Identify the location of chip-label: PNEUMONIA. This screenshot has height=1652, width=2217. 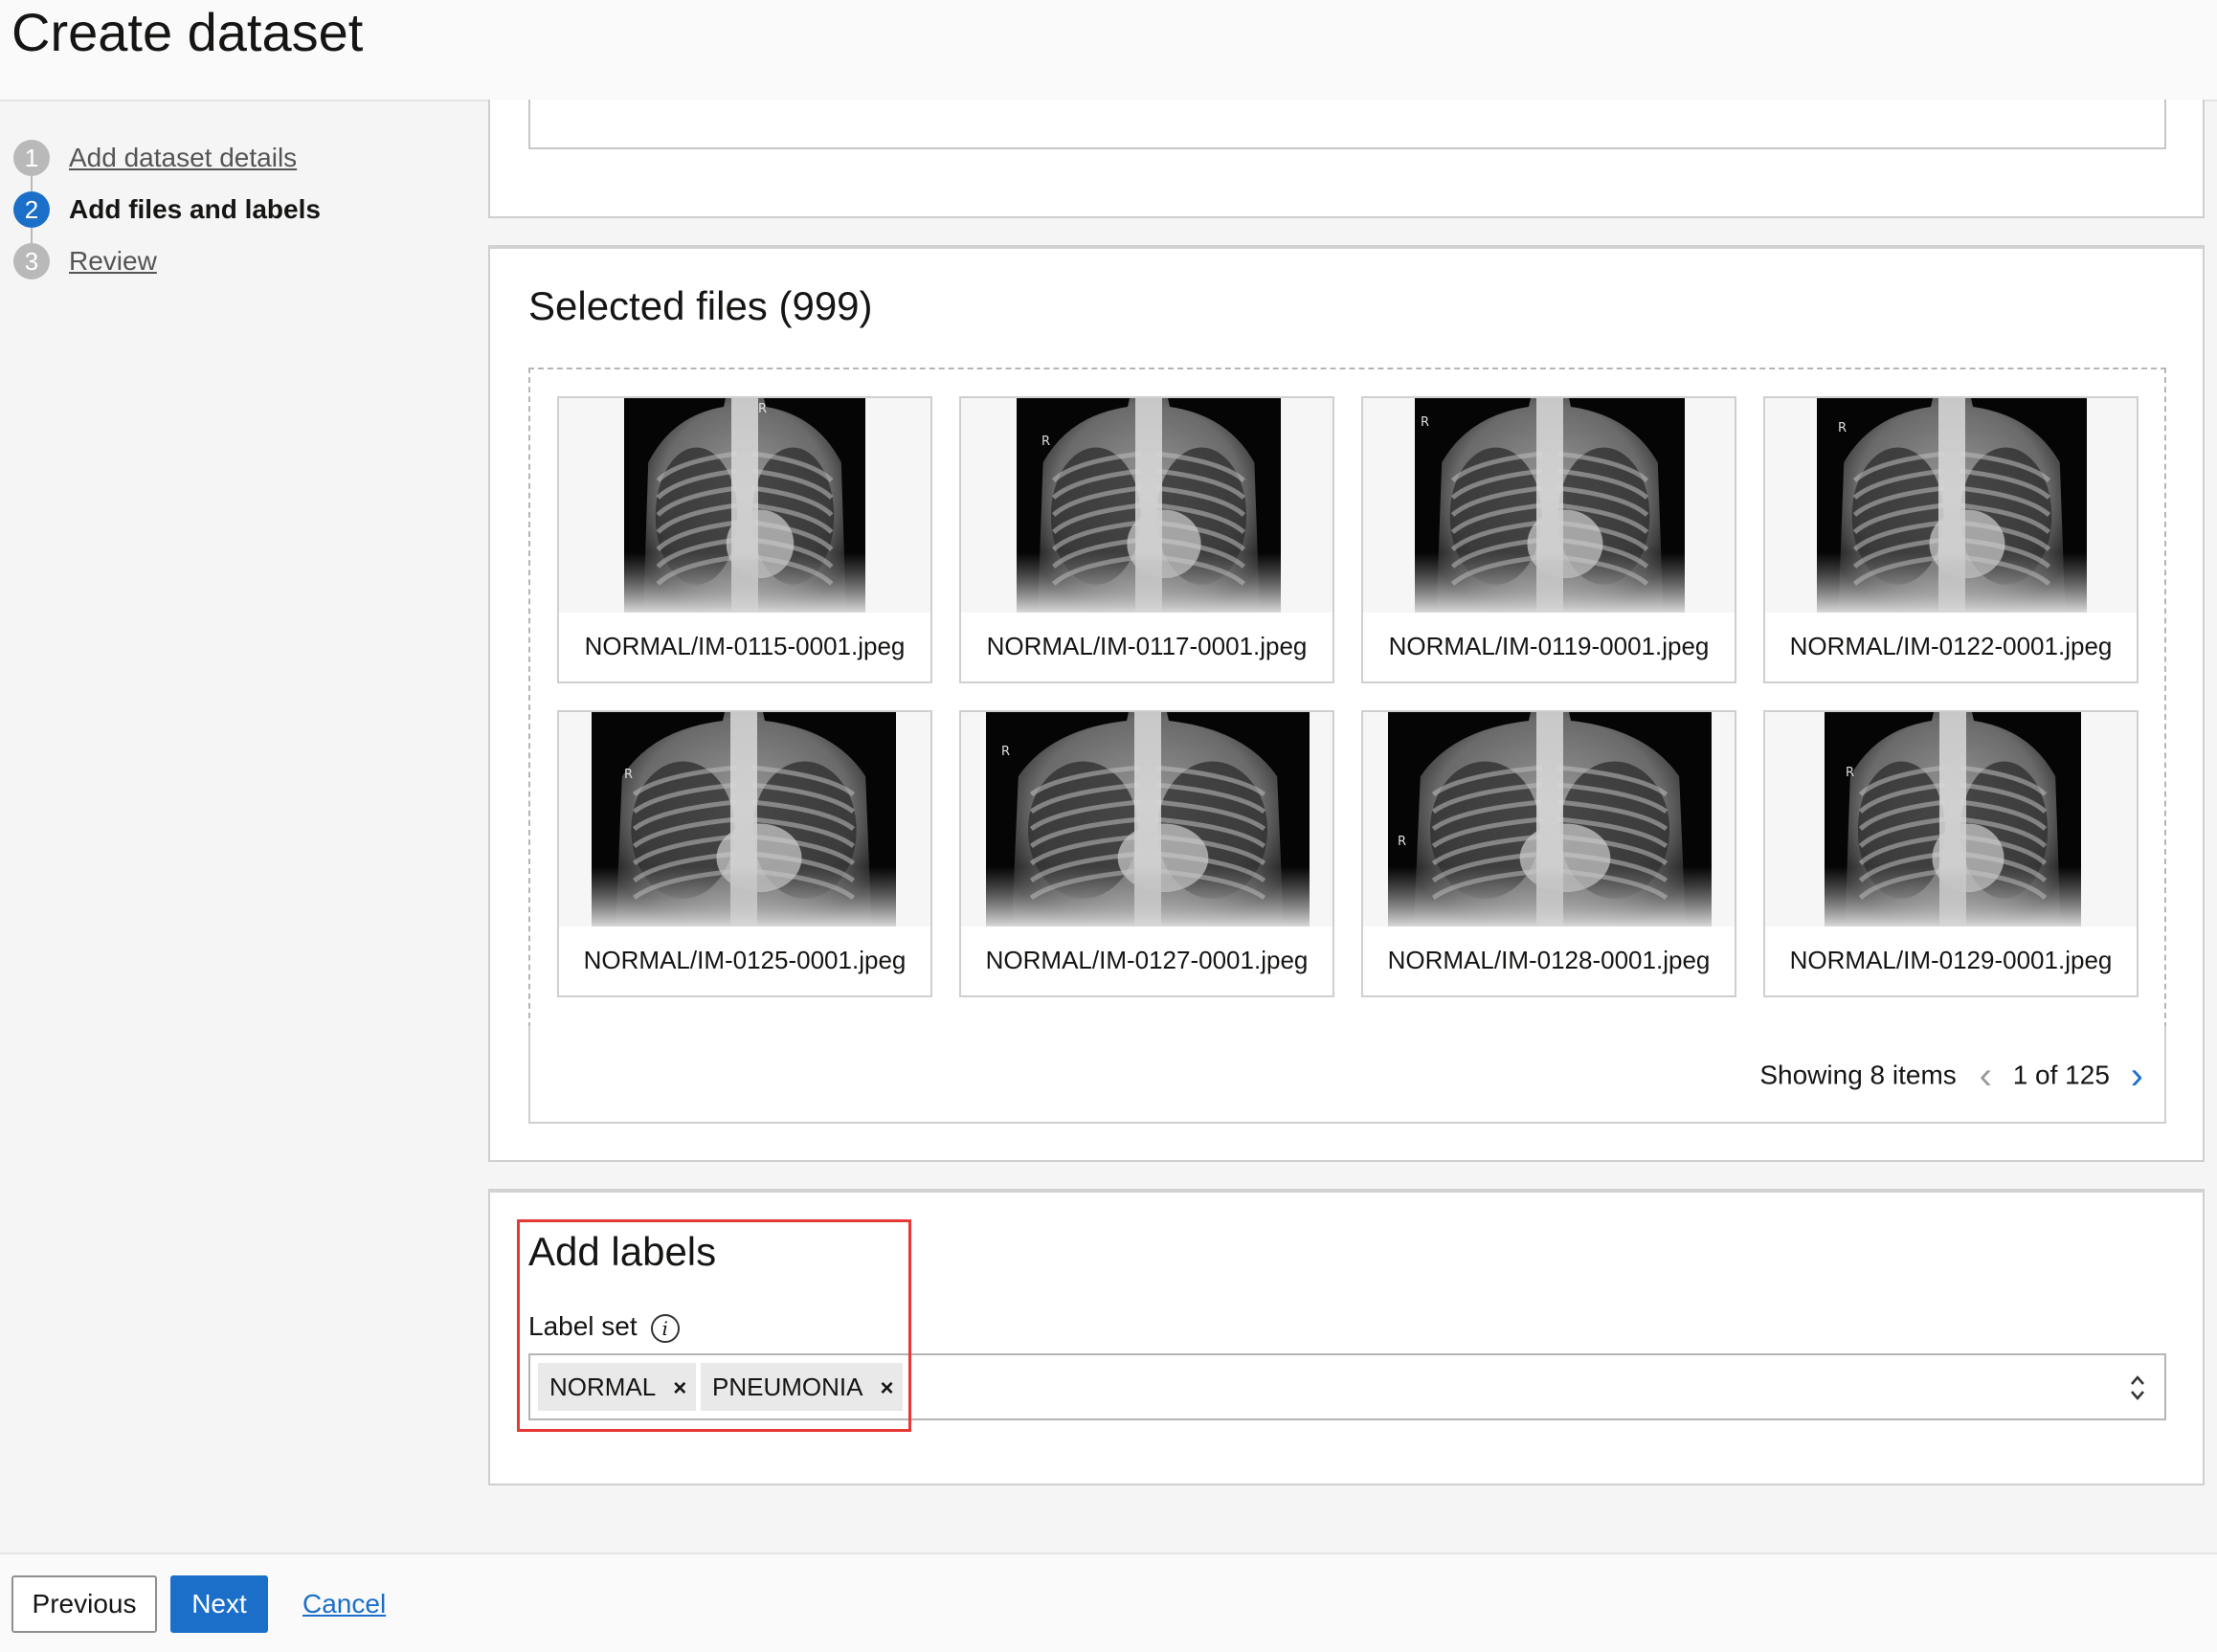
(788, 1387).